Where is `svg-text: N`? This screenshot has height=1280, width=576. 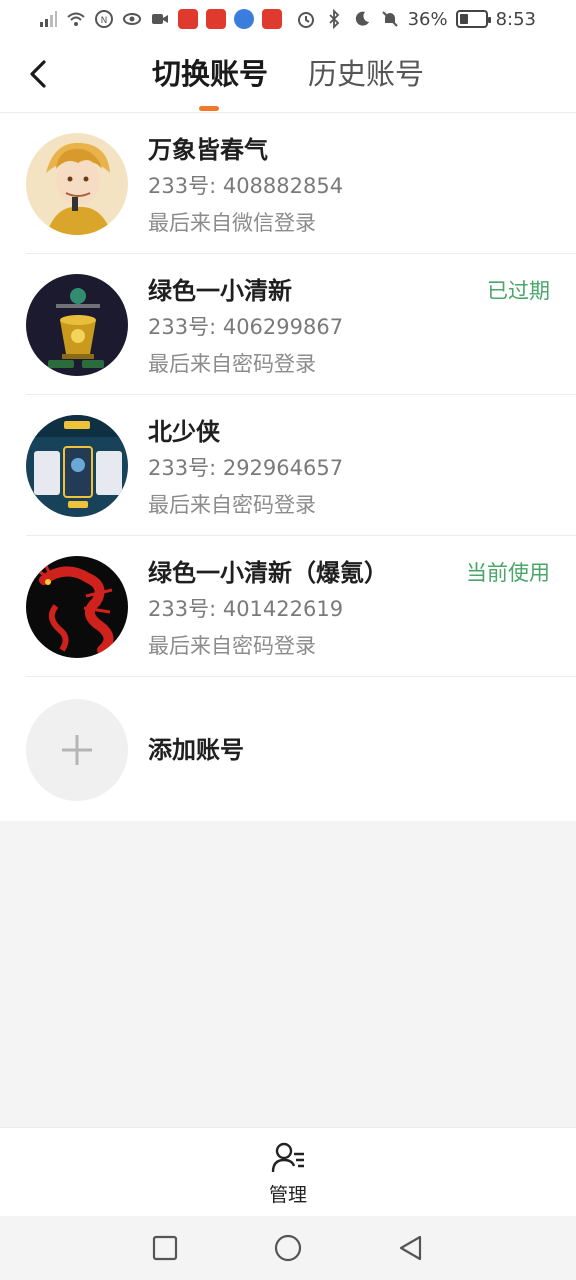
svg-text: N is located at coordinates (104, 21).